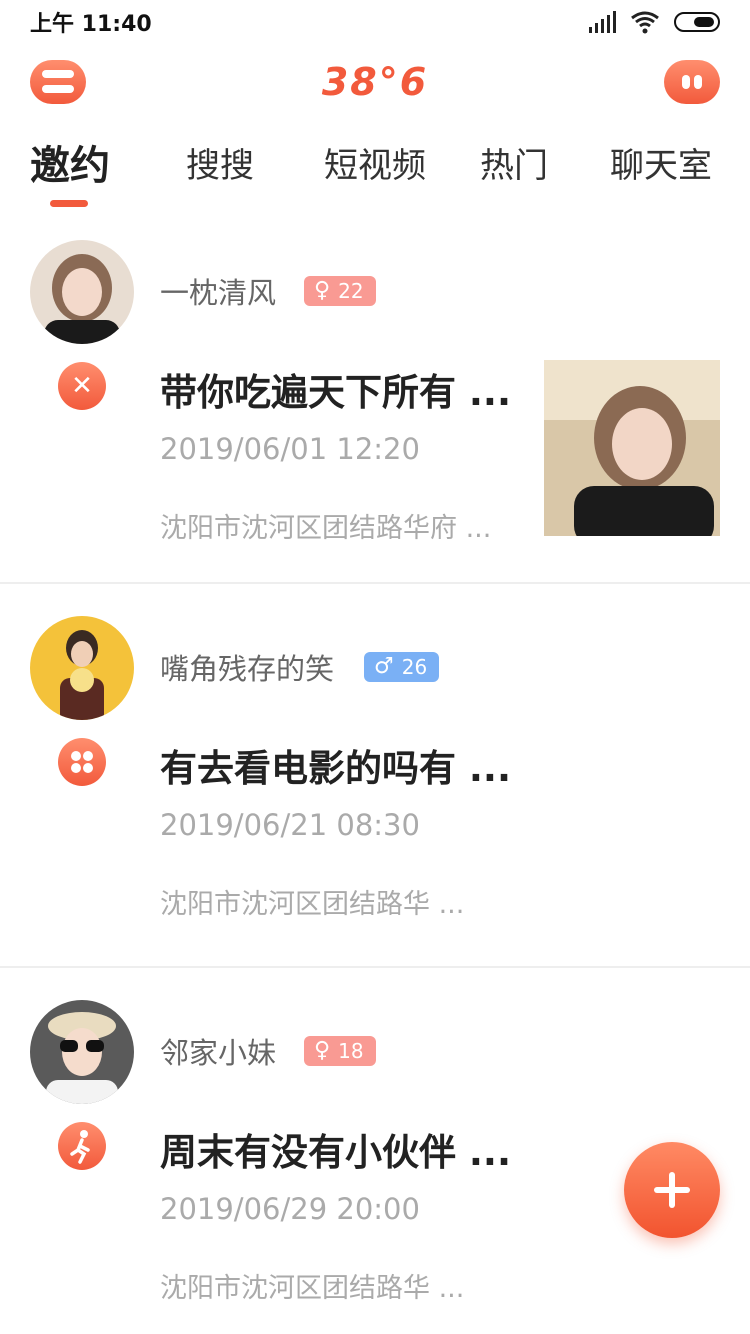  I want to click on wifi-icon, so click(645, 22).